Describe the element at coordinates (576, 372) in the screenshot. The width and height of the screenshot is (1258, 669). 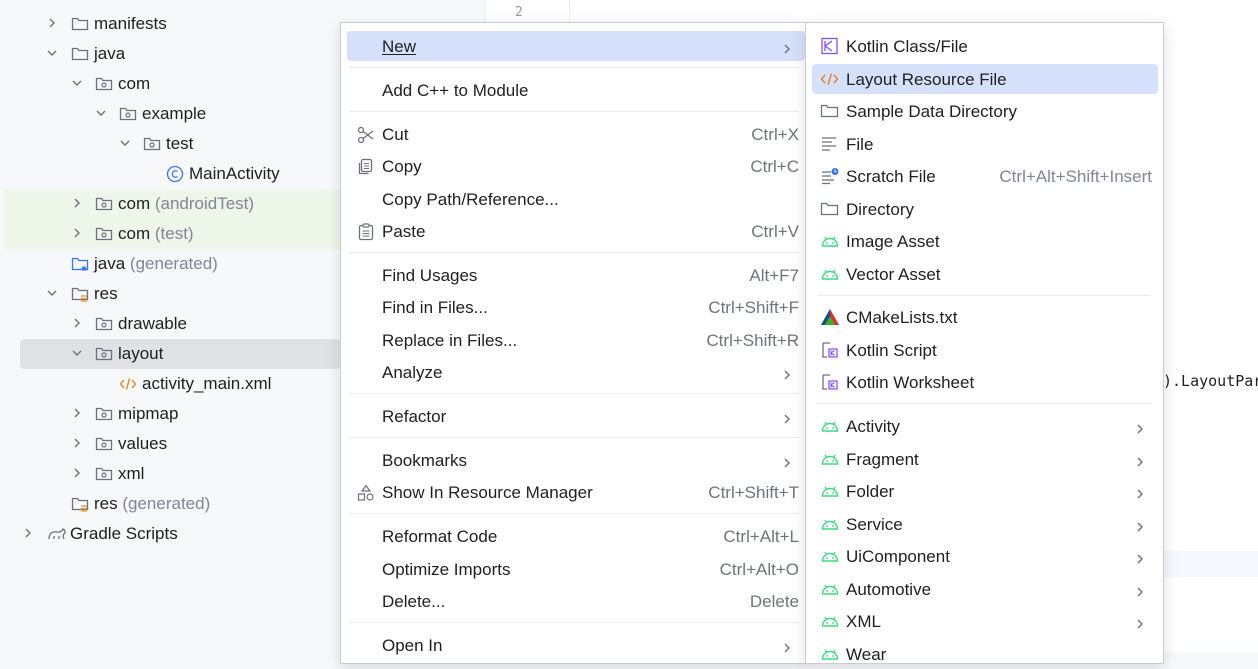
I see `menu-item-analyze: Analyze` at that location.